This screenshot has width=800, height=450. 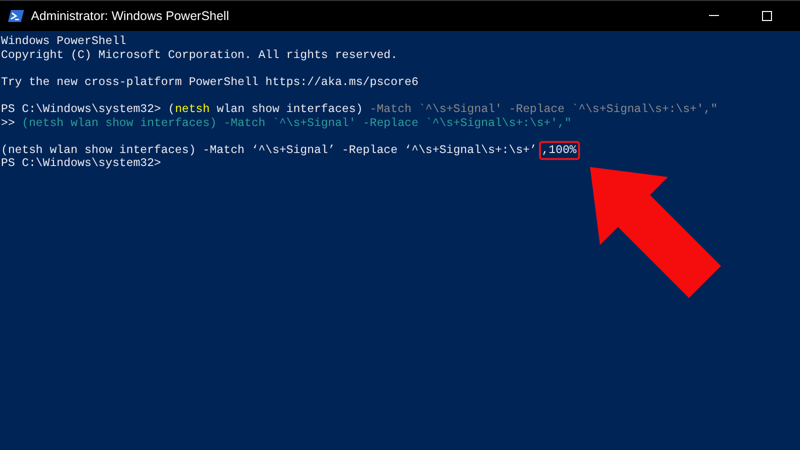 I want to click on console-text: Try the new cross-platform PowerShell https://aka.ms/pscore6, so click(x=209, y=82).